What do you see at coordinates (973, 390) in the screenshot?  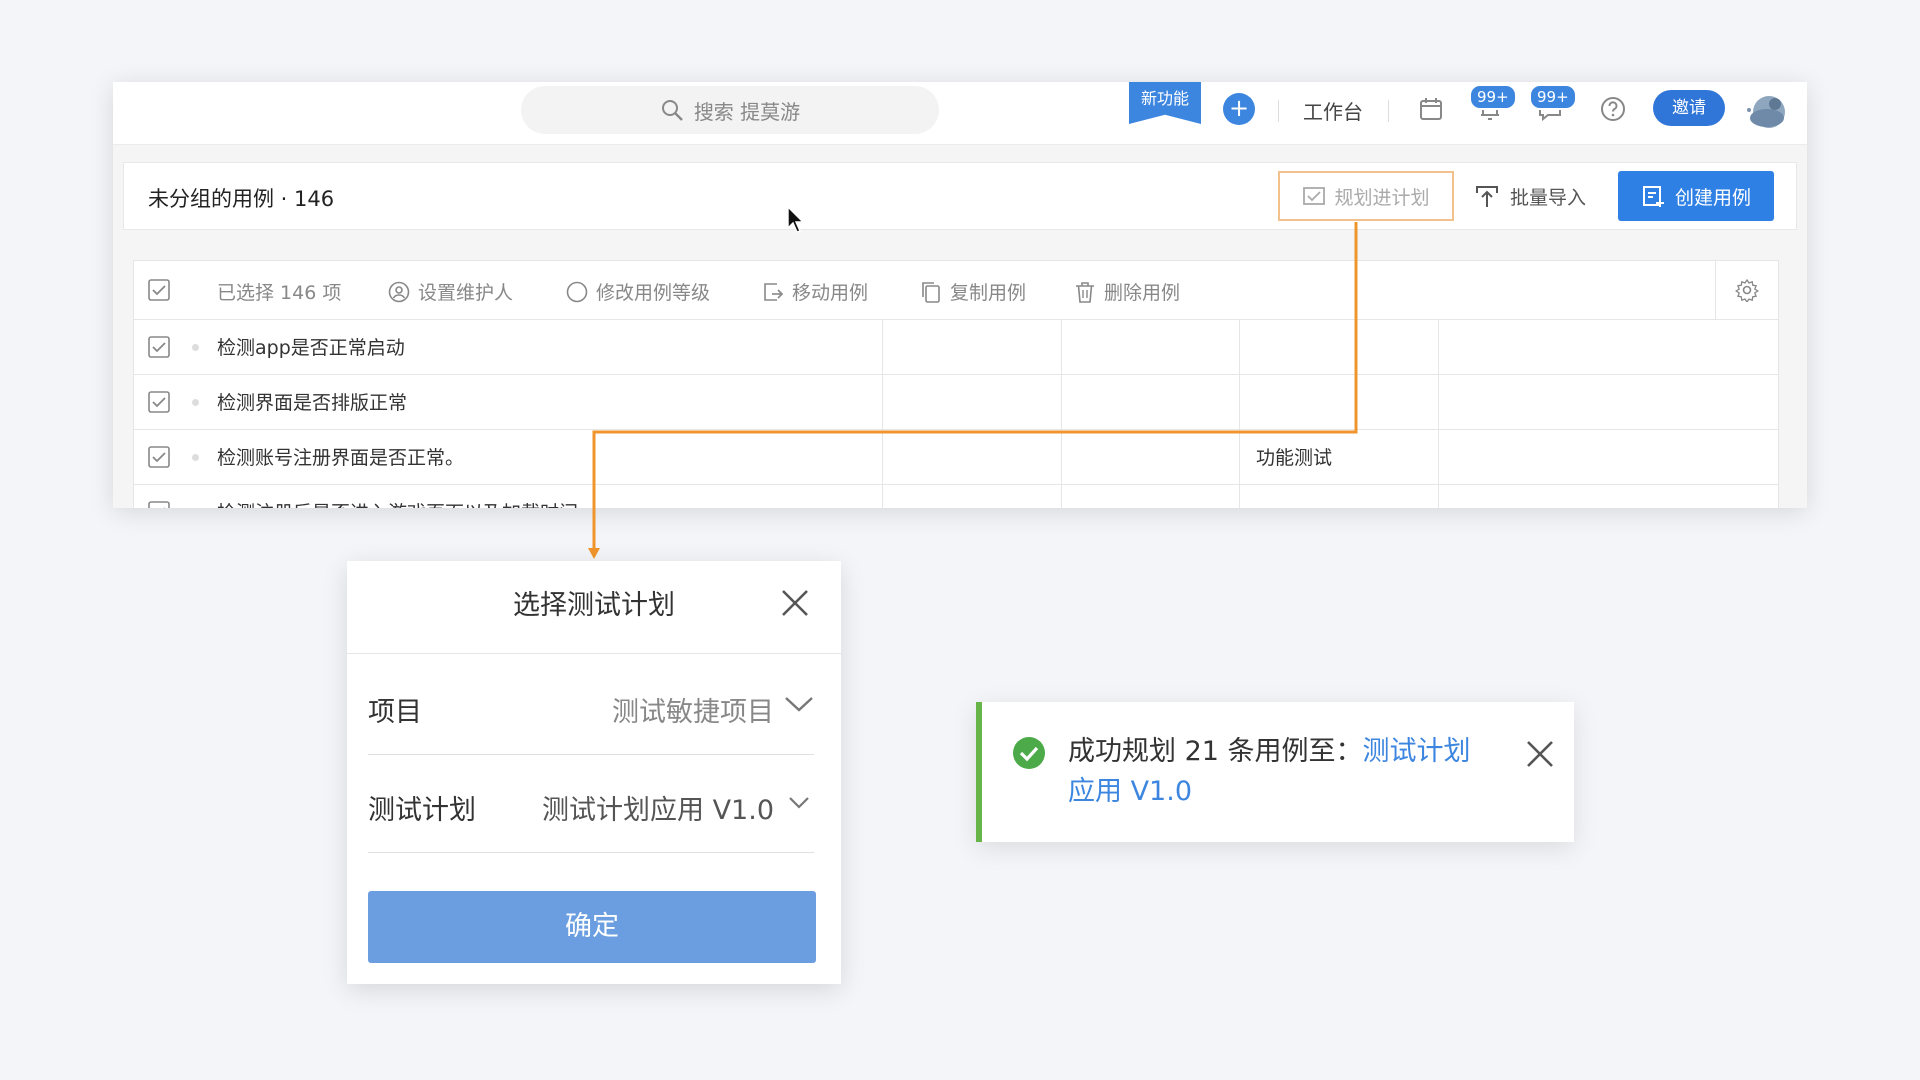 I see `flow-connector` at bounding box center [973, 390].